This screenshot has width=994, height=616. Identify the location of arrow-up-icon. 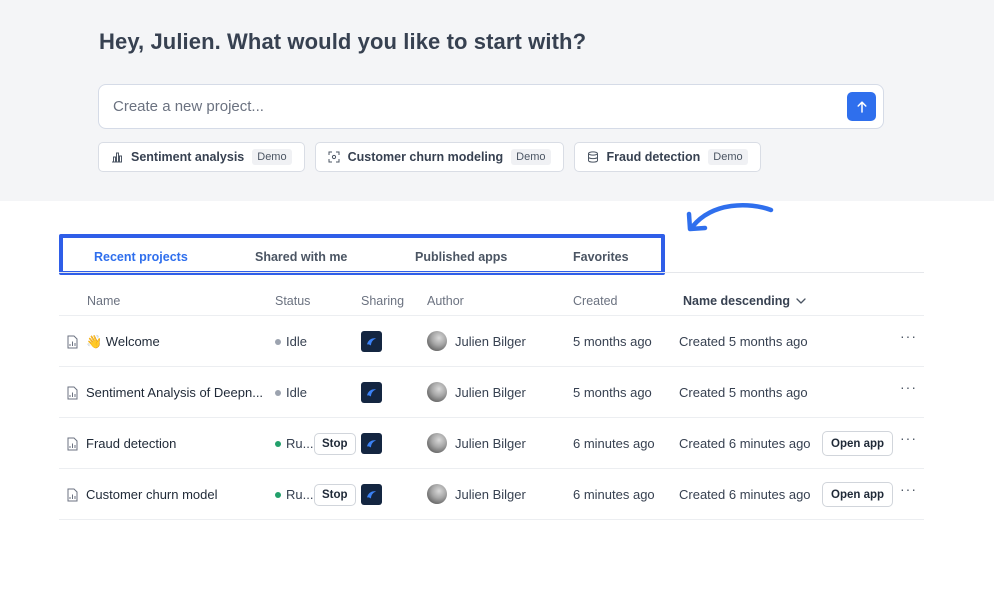
(861, 106).